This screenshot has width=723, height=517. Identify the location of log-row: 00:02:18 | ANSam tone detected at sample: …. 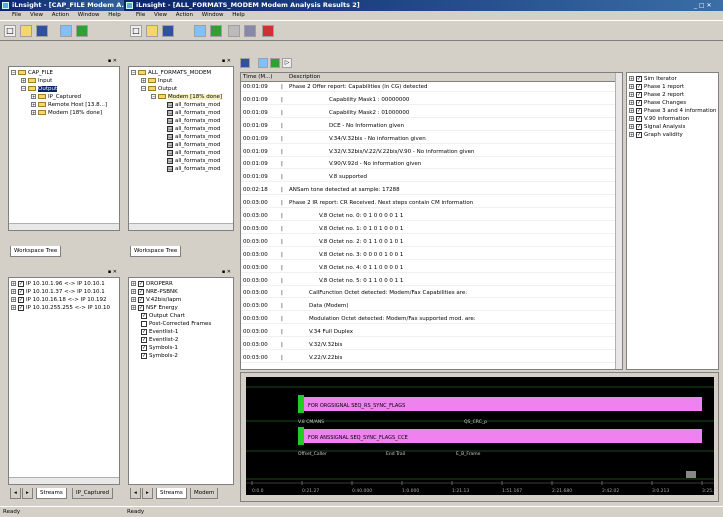
(429, 190).